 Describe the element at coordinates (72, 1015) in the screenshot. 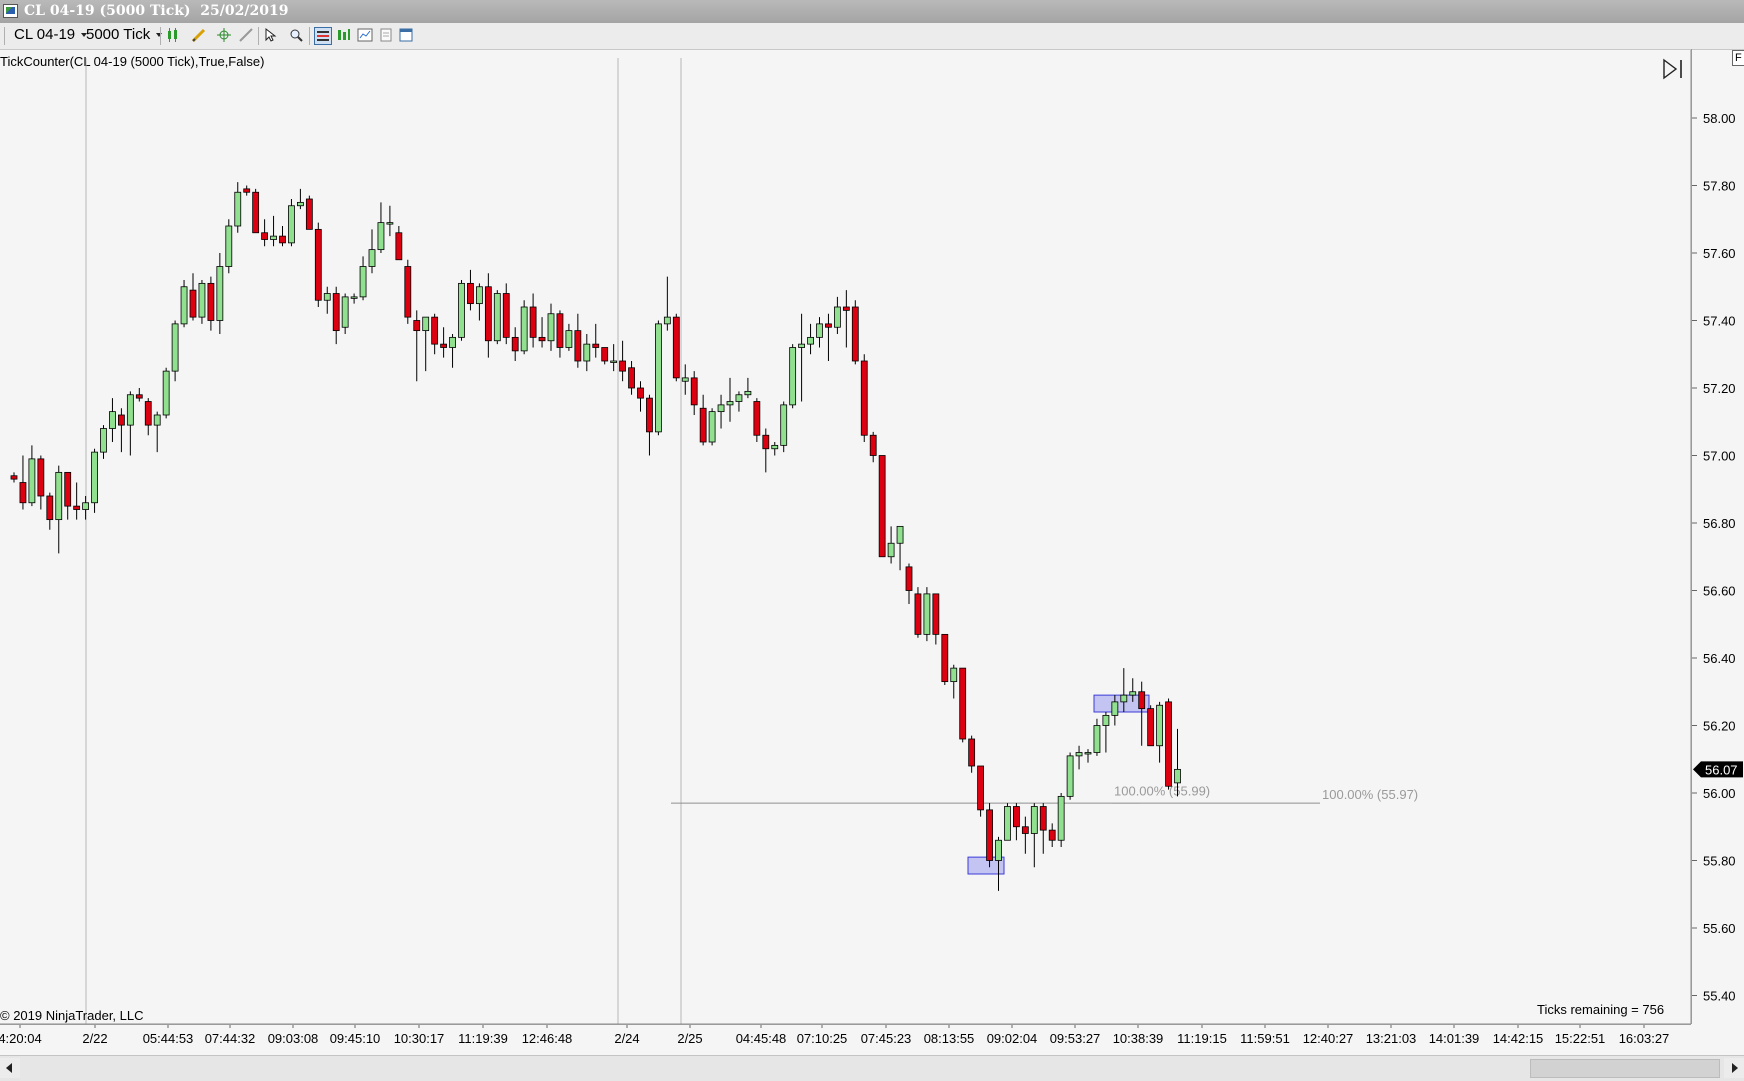

I see `copyright-text: © 2019 NinjaTrader, LLC` at that location.